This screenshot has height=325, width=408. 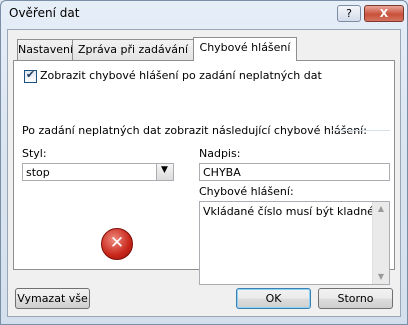 What do you see at coordinates (52, 298) in the screenshot?
I see `clear-all-button: Vymazat vše` at bounding box center [52, 298].